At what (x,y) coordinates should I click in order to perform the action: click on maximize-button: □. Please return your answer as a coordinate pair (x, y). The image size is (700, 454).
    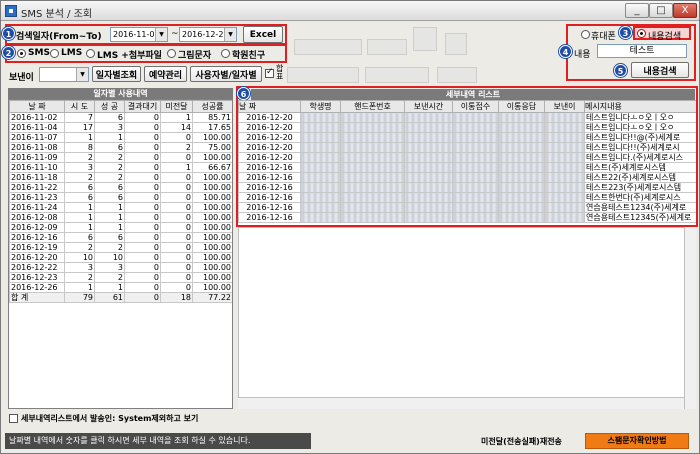
    Looking at the image, I should click on (661, 10).